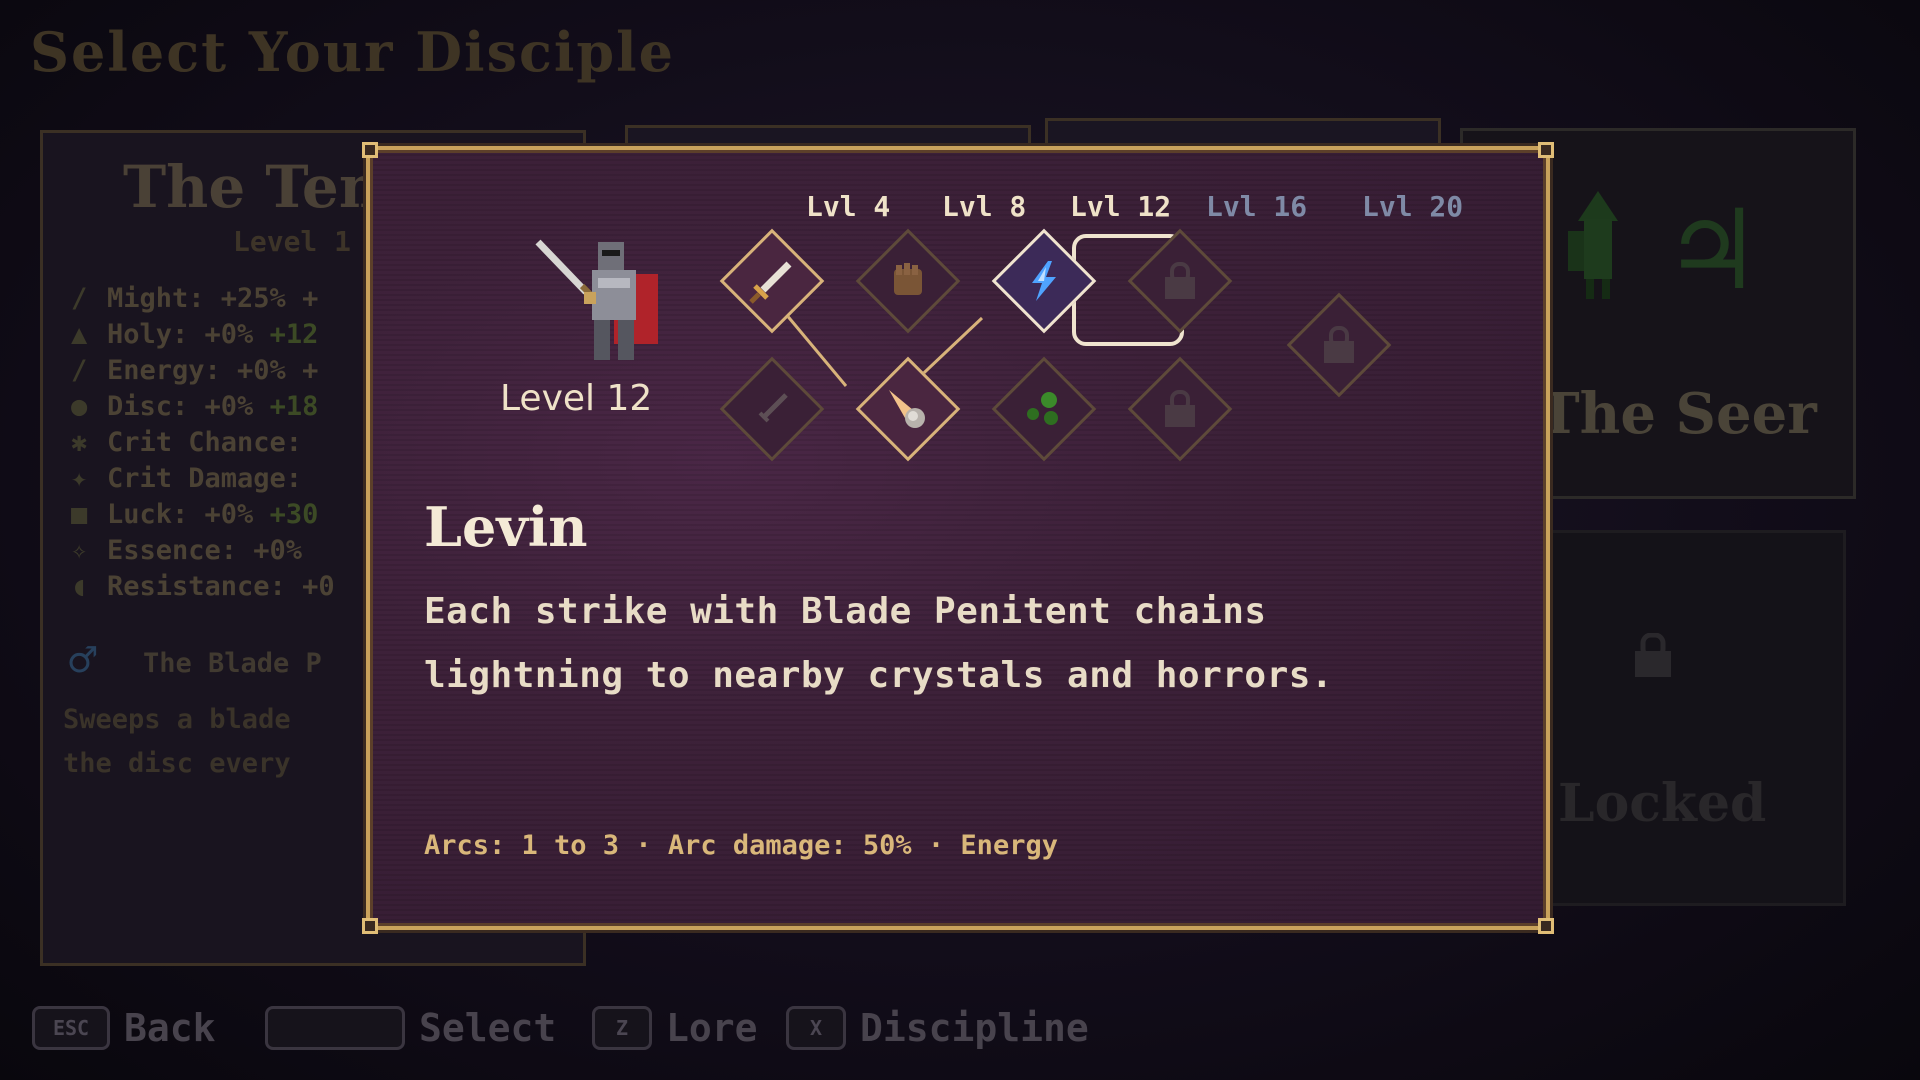 This screenshot has width=1920, height=1080. I want to click on x-key: X, so click(816, 1028).